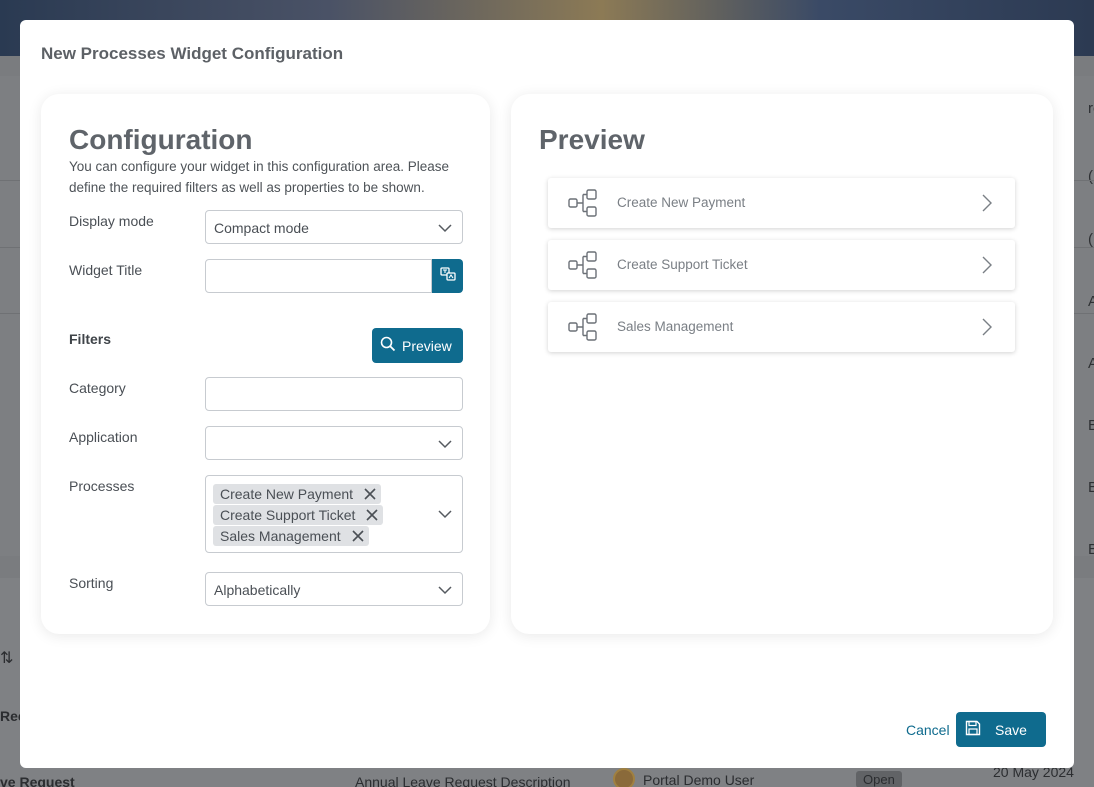 Image resolution: width=1094 pixels, height=787 pixels. Describe the element at coordinates (681, 202) in the screenshot. I see `preview-process-label: Create New Payment` at that location.